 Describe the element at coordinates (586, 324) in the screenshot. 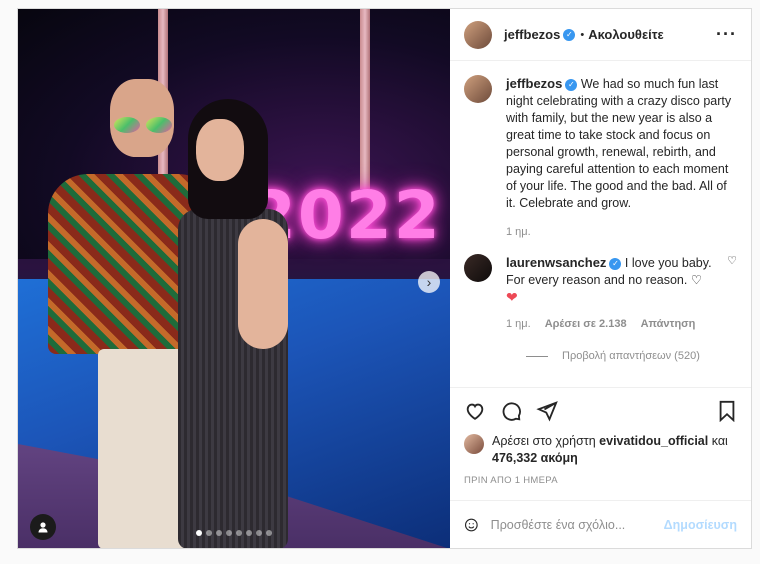

I see `comment-likes: Αρέσει σε 2.138` at that location.